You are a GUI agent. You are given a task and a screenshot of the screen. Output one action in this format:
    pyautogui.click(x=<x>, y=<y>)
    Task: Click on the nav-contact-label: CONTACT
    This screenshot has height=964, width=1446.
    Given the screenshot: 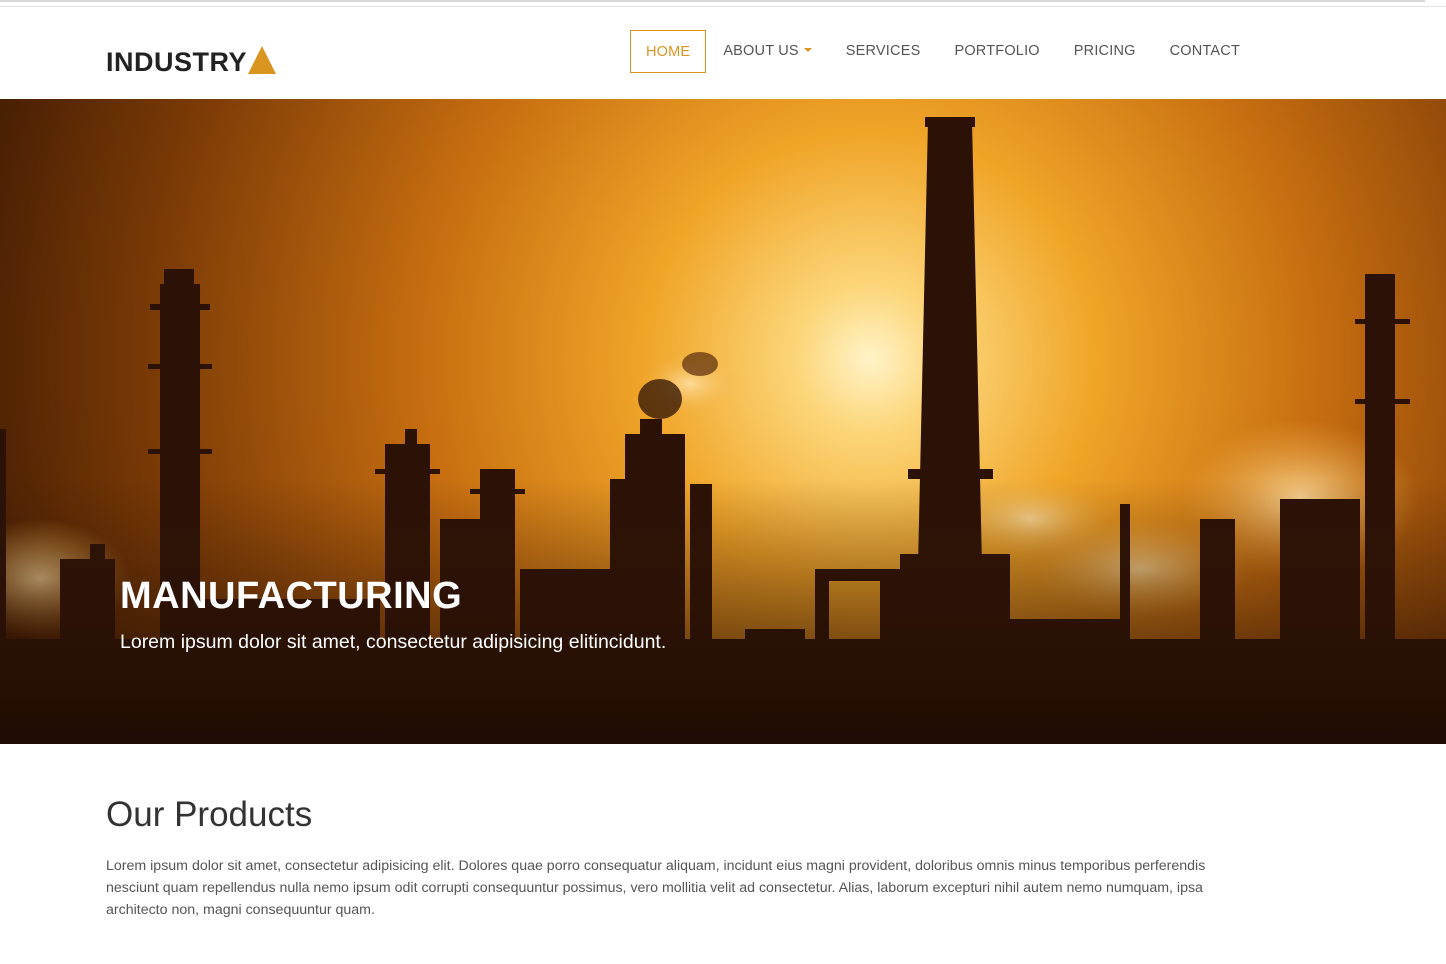 What is the action you would take?
    pyautogui.click(x=1205, y=51)
    